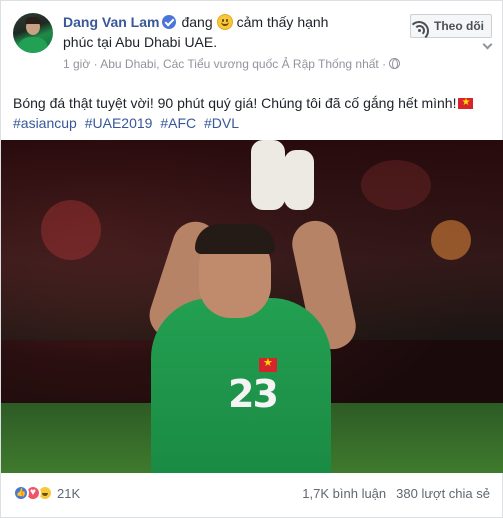 This screenshot has height=518, width=503. I want to click on engagement-stats: 1,7K bình luận 380 lượt chia sẻ, so click(396, 493).